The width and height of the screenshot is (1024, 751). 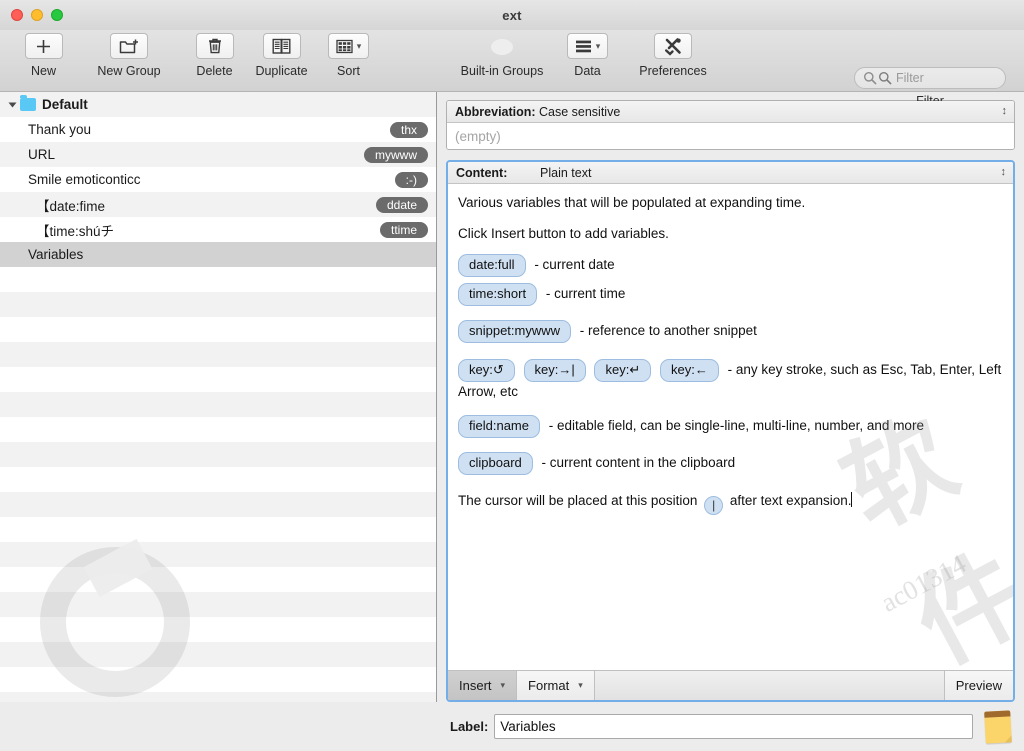 What do you see at coordinates (129, 46) in the screenshot?
I see `new-group-button` at bounding box center [129, 46].